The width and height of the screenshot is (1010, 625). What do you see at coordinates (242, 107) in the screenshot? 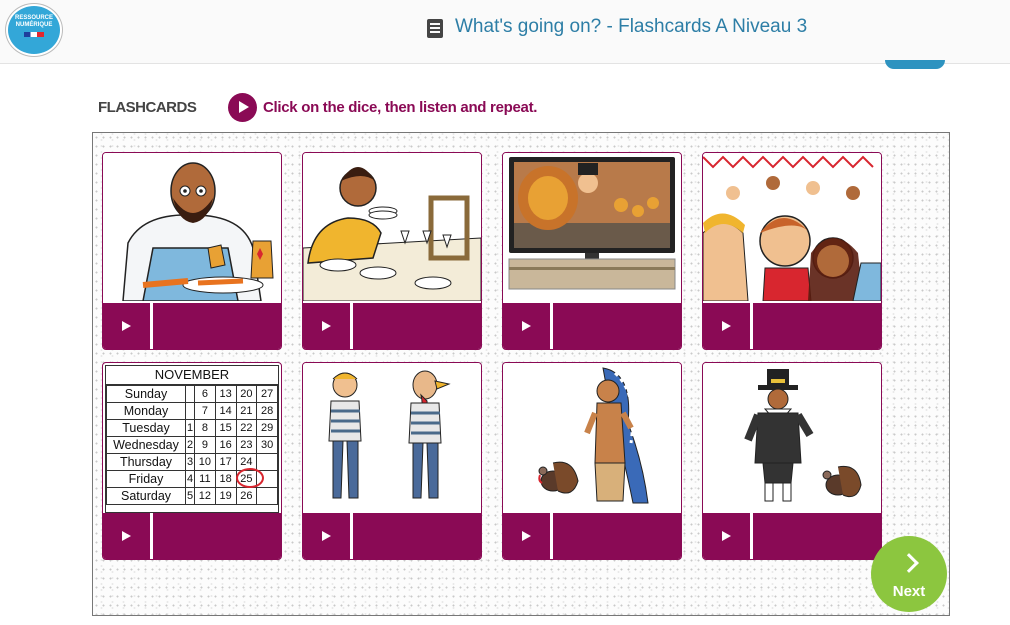
I see `instruction-play-icon` at bounding box center [242, 107].